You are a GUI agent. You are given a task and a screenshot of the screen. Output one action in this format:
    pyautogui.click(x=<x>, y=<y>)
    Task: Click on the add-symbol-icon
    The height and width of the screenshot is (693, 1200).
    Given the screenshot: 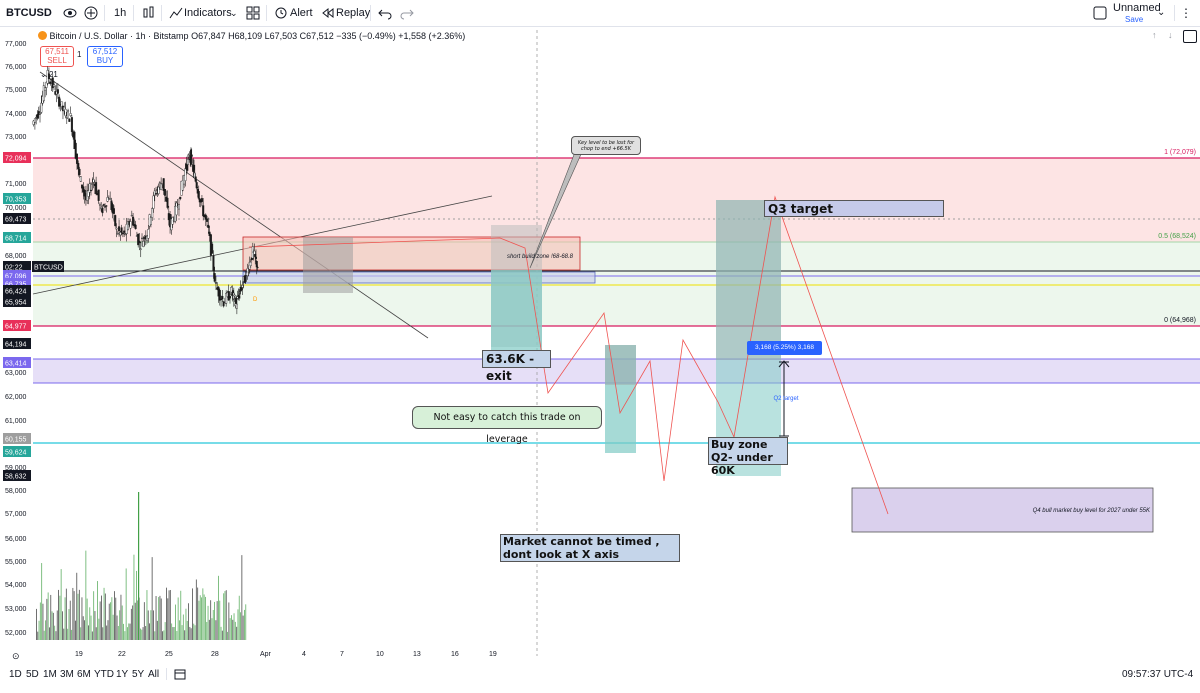 What is the action you would take?
    pyautogui.click(x=91, y=13)
    